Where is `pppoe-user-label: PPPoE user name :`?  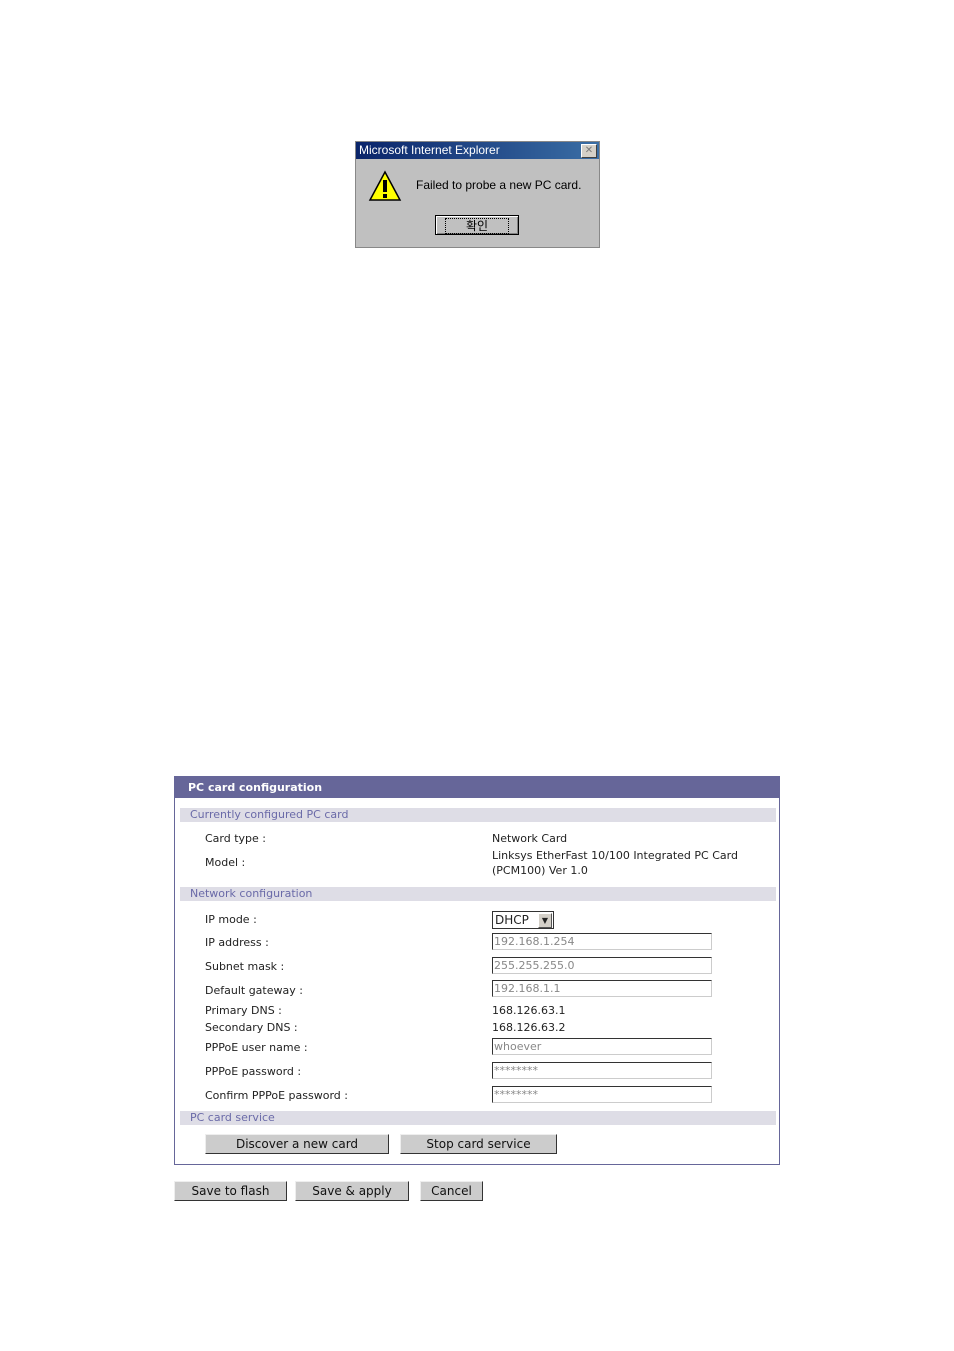 pppoe-user-label: PPPoE user name : is located at coordinates (256, 1047).